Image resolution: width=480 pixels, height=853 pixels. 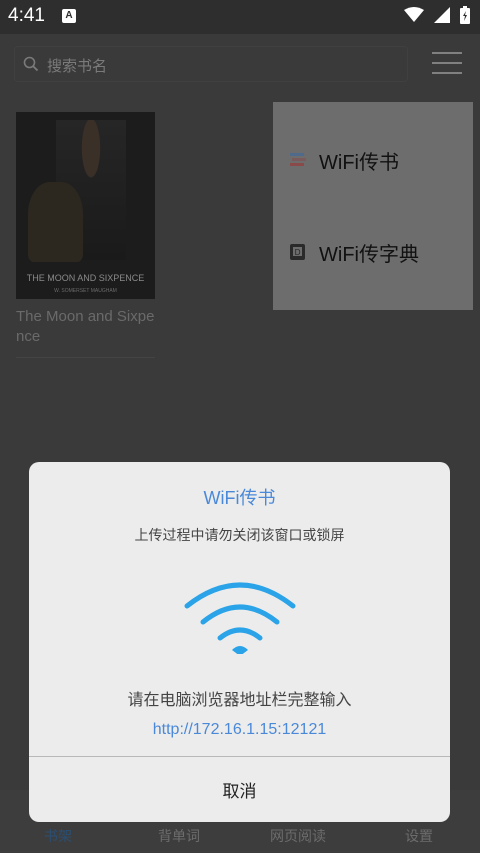 I want to click on status-bar: 4:41 A, so click(x=240, y=17).